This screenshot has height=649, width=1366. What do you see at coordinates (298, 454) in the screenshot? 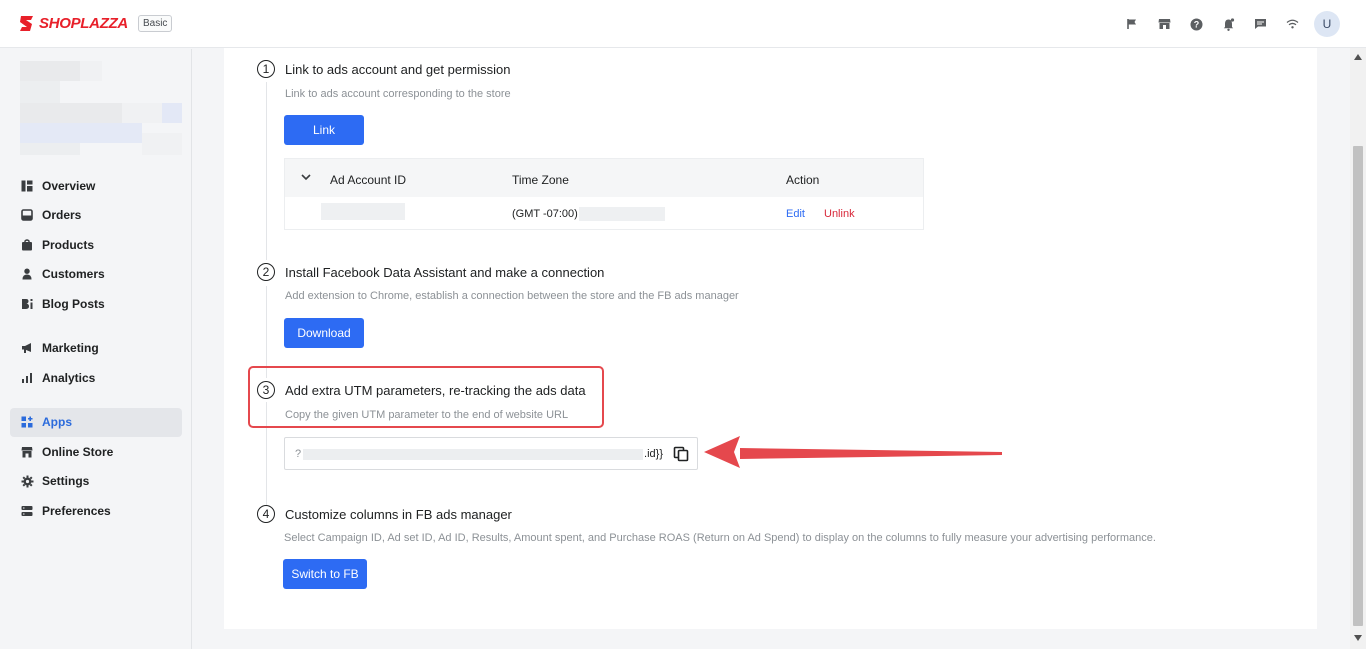
I see `utm-prefix: ?` at bounding box center [298, 454].